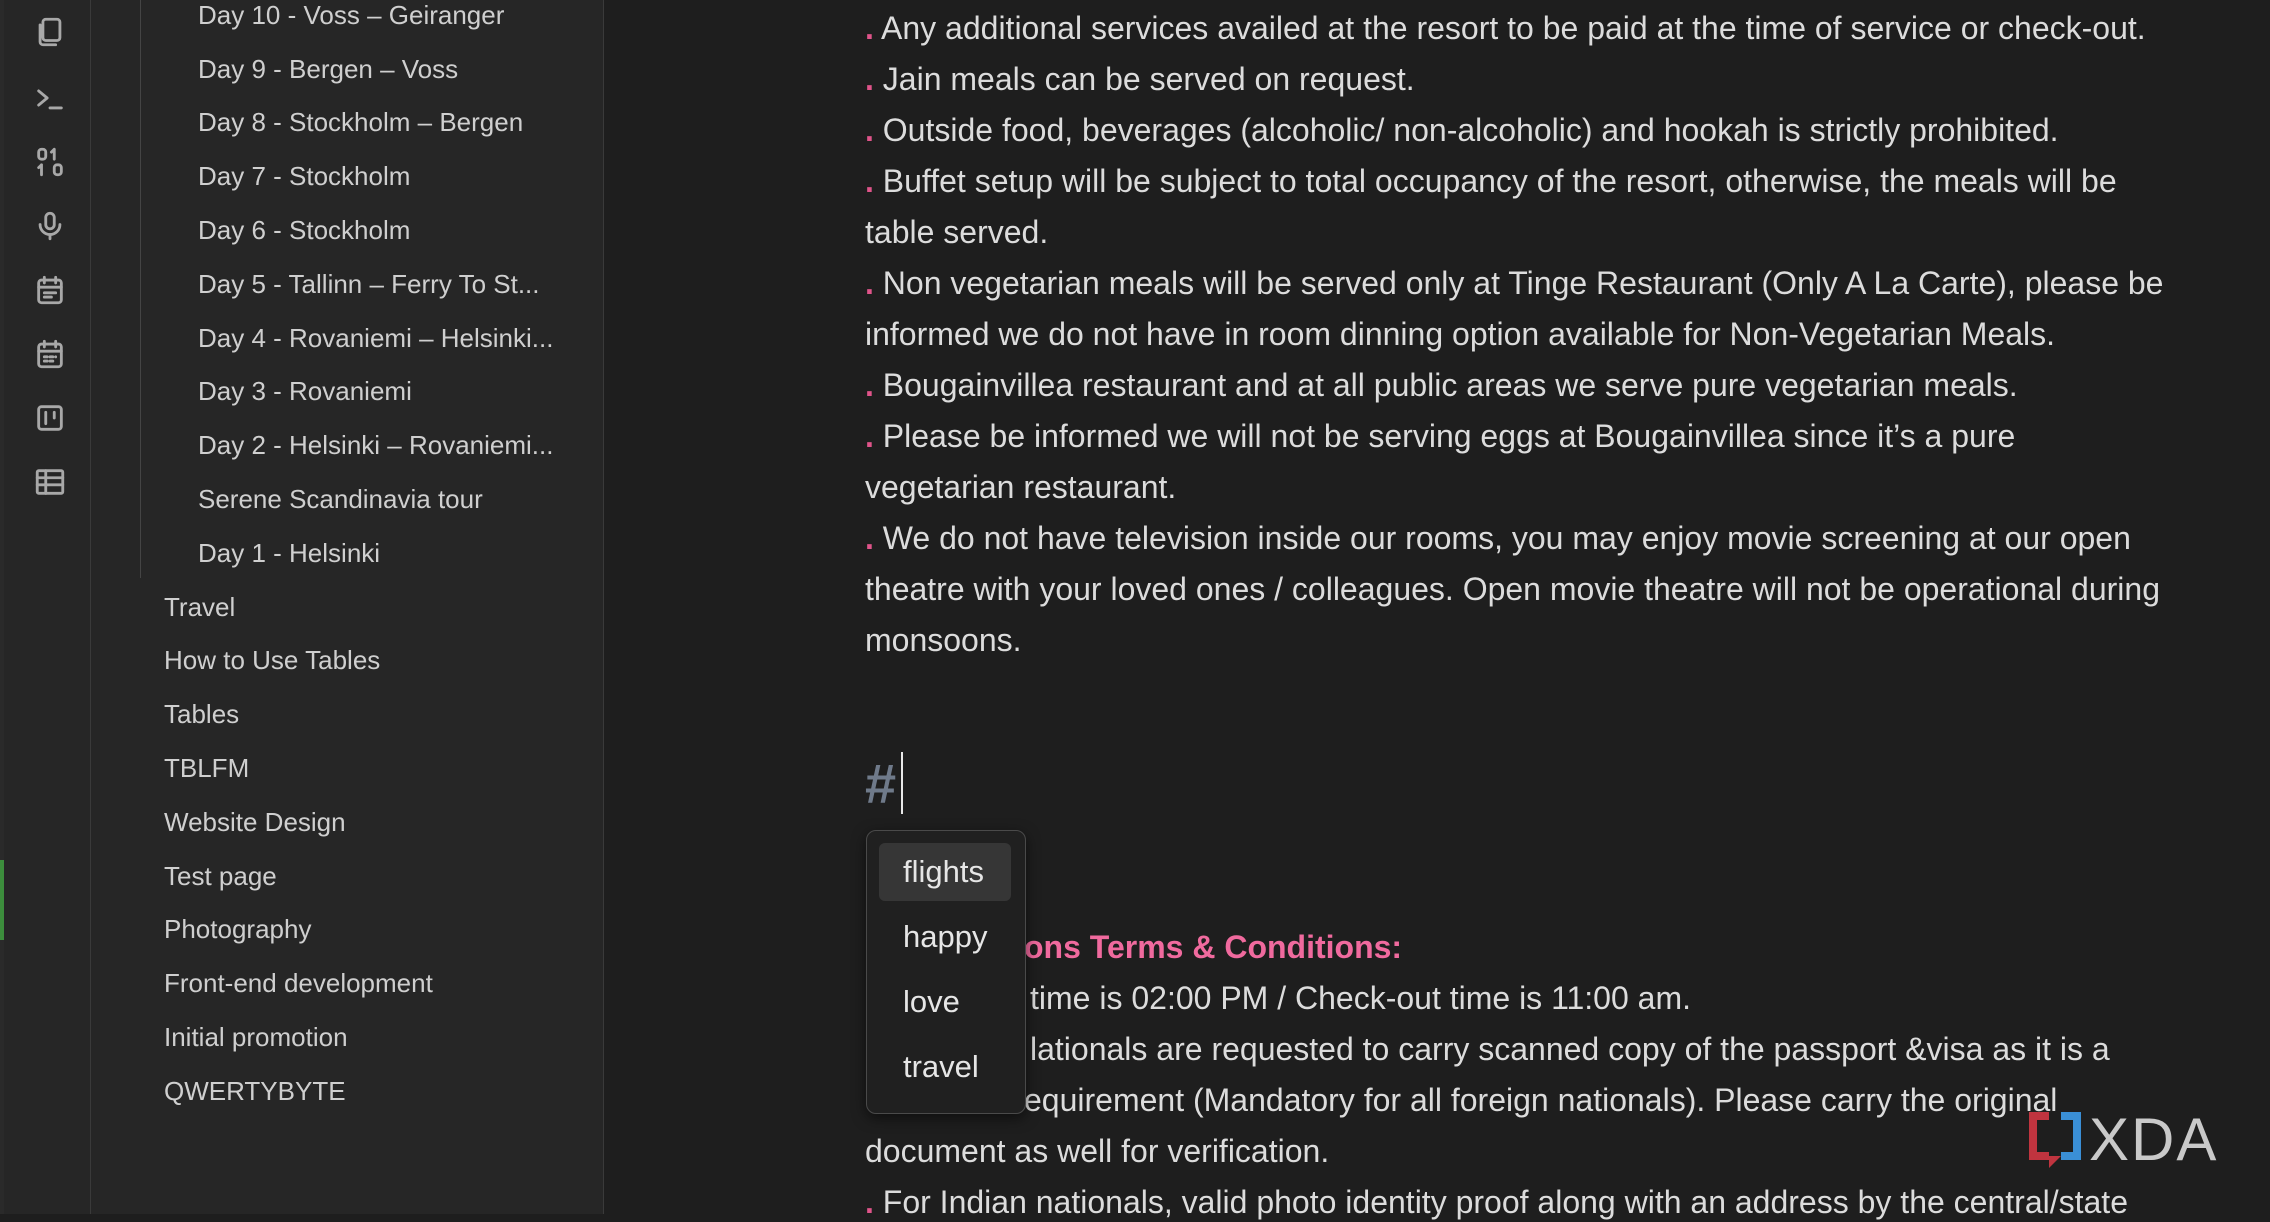  I want to click on tree-indent-guide, so click(140, 289).